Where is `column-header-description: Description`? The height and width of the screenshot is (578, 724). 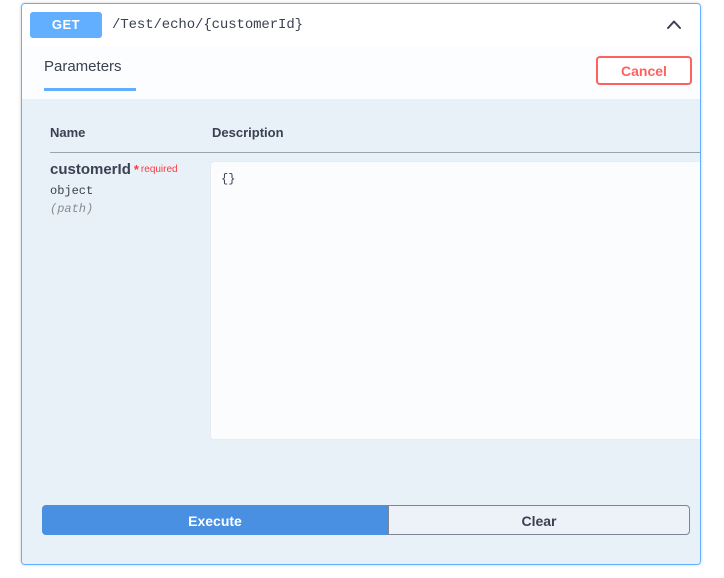
column-header-description: Description is located at coordinates (248, 132).